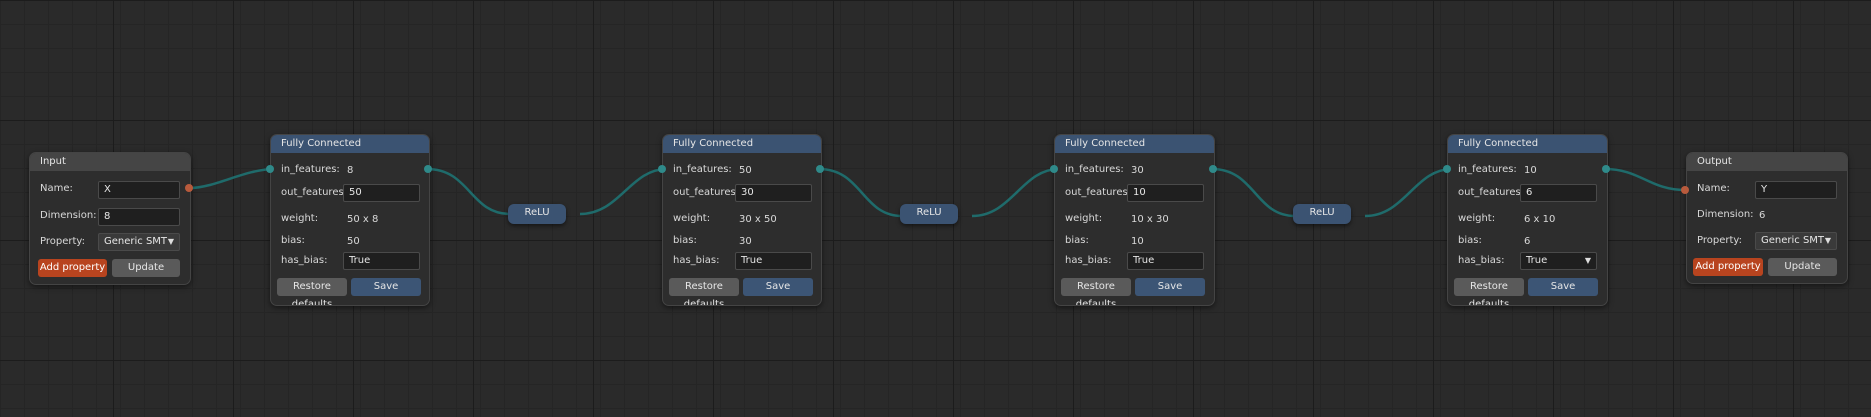 This screenshot has width=1871, height=417. I want to click on wire-fc4-to-output, so click(1645, 179).